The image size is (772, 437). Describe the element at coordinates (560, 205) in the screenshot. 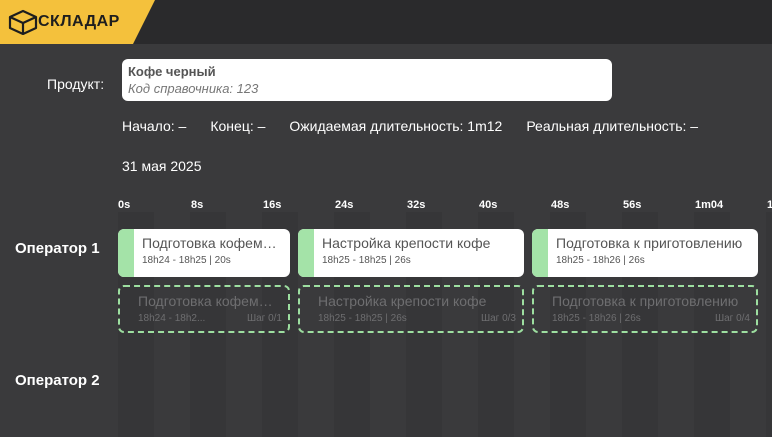

I see `time-tick: 48s` at that location.